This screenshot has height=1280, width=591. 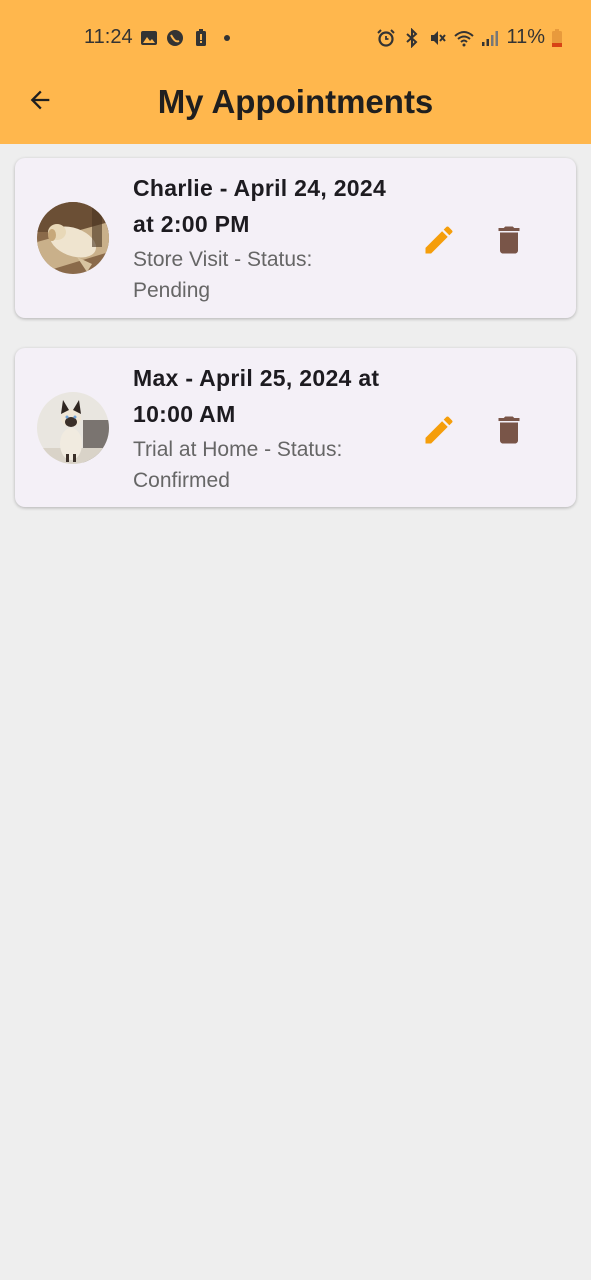 I want to click on battery-alert-icon, so click(x=201, y=38).